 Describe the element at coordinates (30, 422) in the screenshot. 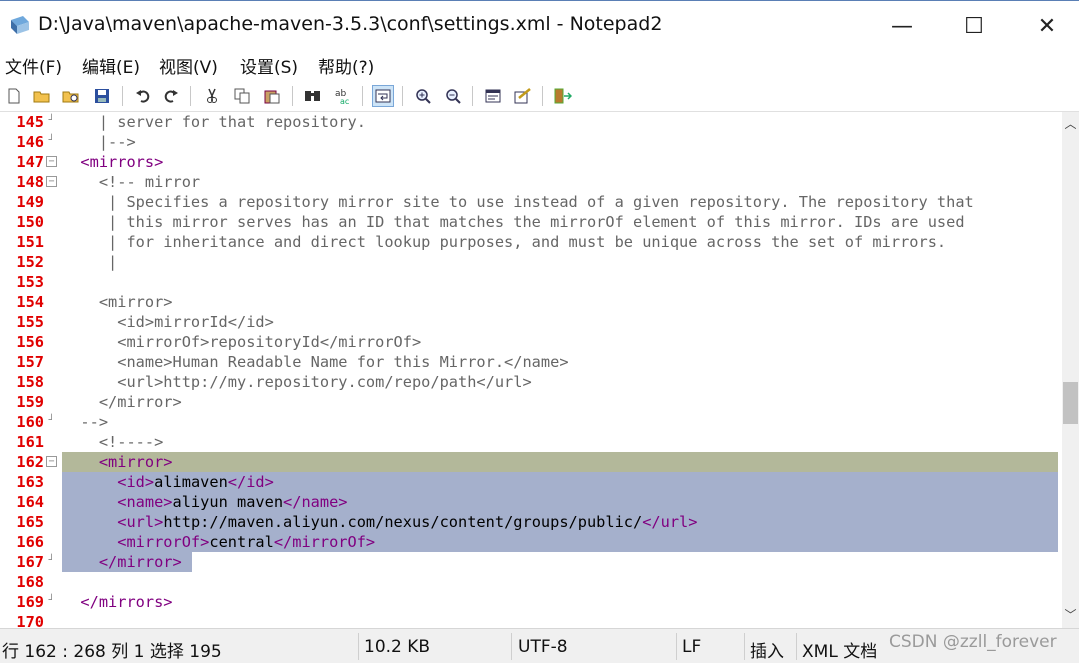

I see `line-number: 160` at that location.